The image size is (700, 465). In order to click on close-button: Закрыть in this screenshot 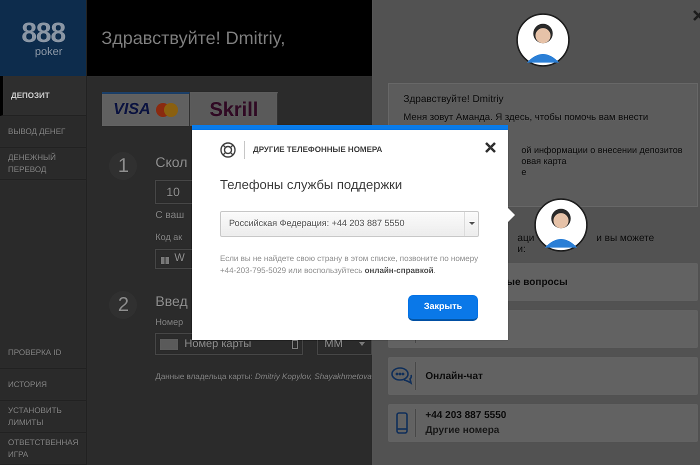, I will do `click(443, 307)`.